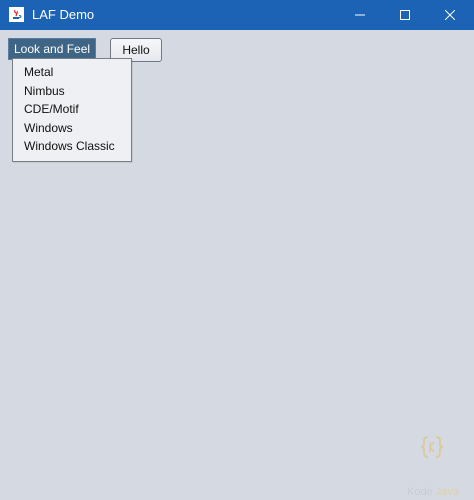 The width and height of the screenshot is (474, 500). Describe the element at coordinates (432, 449) in the screenshot. I see `kodejava-logo-icon` at that location.